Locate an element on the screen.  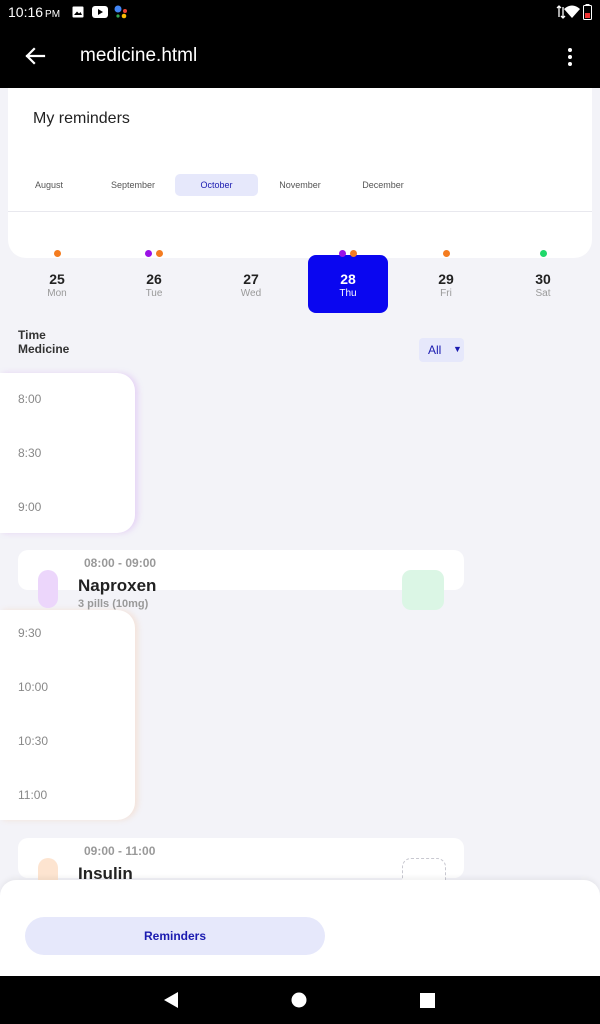
card-divider is located at coordinates (300, 211).